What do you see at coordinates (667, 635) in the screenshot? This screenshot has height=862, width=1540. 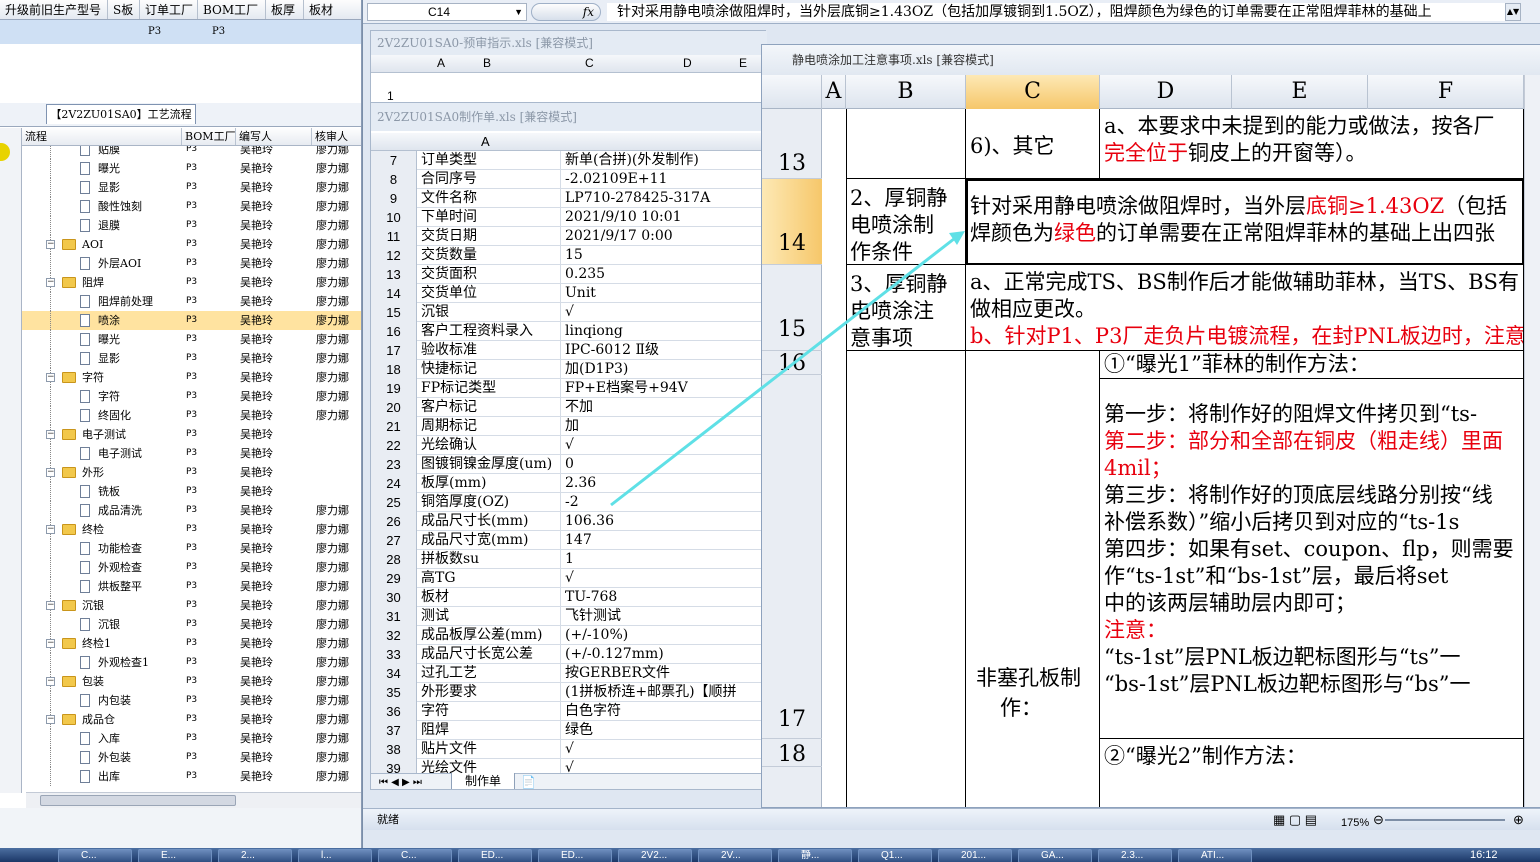 I see `field-value: (+/-10%)` at bounding box center [667, 635].